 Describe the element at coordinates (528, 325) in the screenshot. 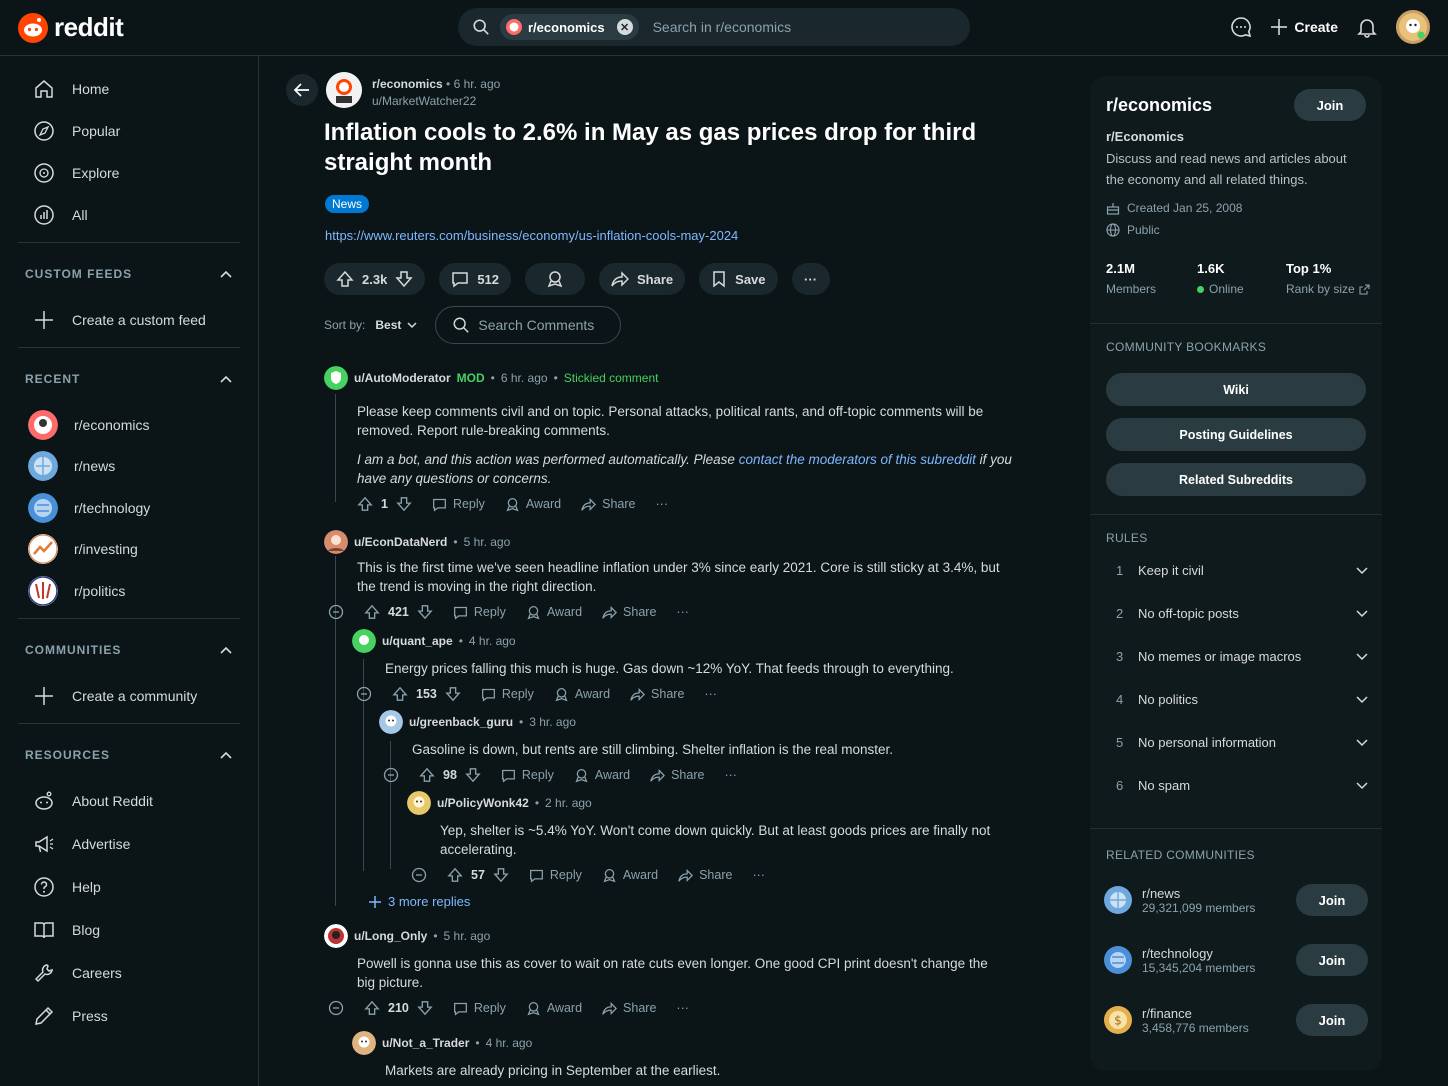

I see `search-comments-input: Search Comments` at that location.